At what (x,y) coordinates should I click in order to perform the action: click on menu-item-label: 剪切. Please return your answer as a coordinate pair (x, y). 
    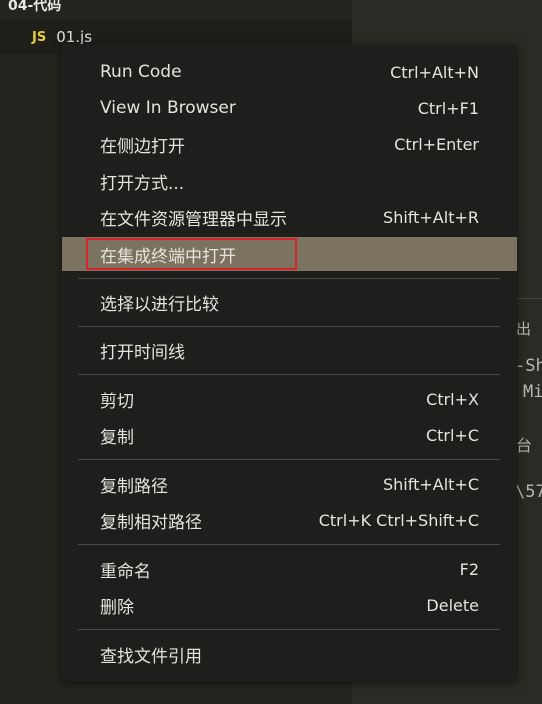
    Looking at the image, I should click on (117, 401).